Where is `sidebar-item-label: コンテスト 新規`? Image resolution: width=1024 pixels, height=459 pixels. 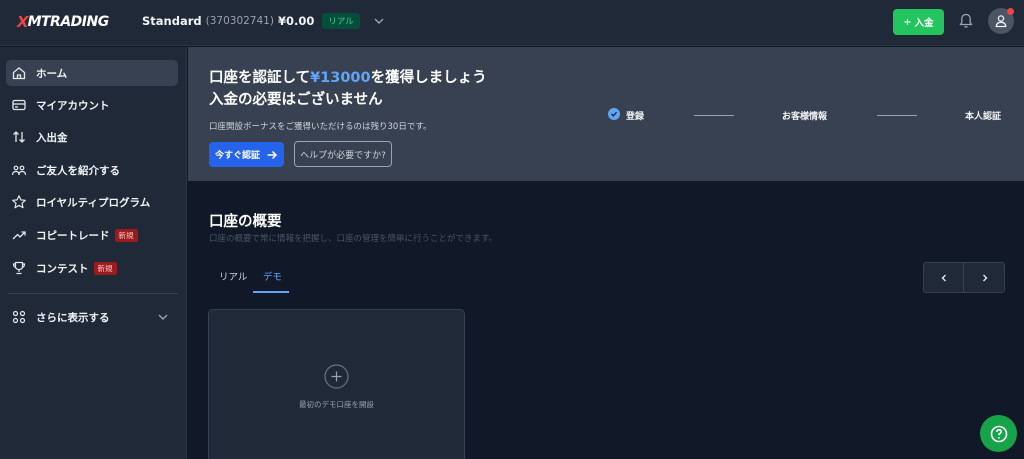 sidebar-item-label: コンテスト 新規 is located at coordinates (76, 268).